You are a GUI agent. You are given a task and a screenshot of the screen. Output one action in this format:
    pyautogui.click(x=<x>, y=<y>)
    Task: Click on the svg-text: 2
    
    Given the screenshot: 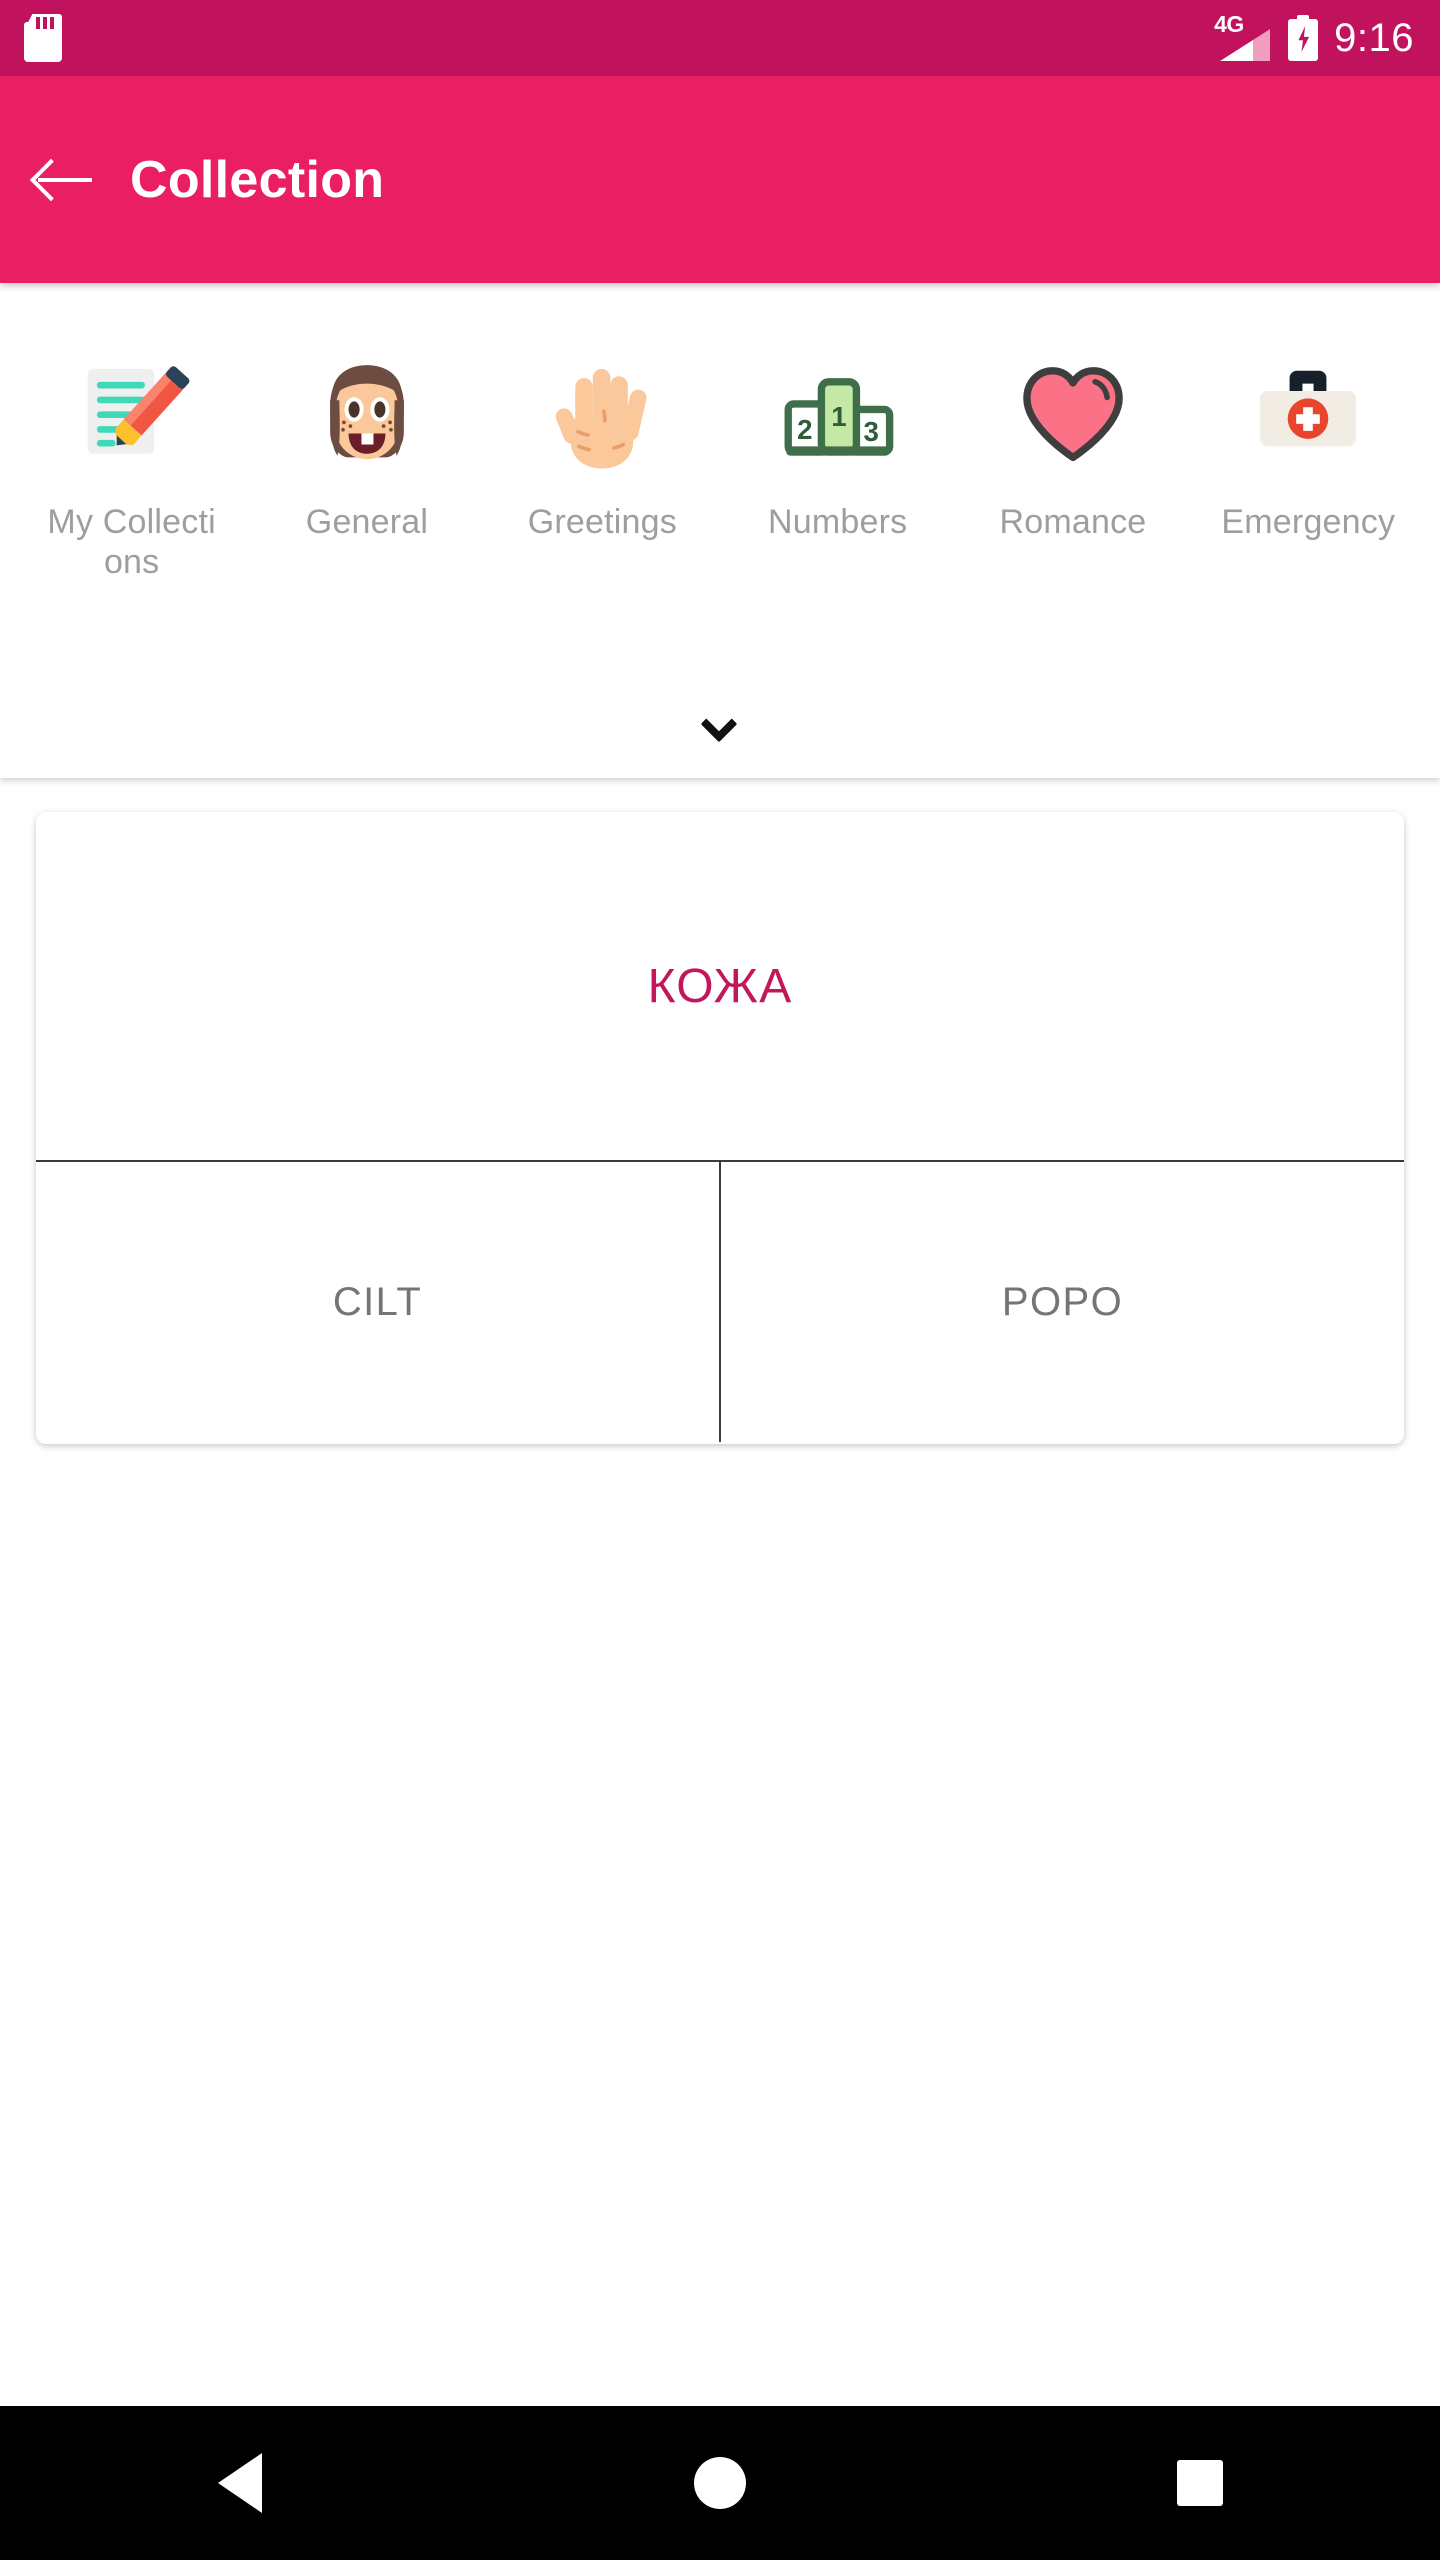 What is the action you would take?
    pyautogui.click(x=804, y=429)
    